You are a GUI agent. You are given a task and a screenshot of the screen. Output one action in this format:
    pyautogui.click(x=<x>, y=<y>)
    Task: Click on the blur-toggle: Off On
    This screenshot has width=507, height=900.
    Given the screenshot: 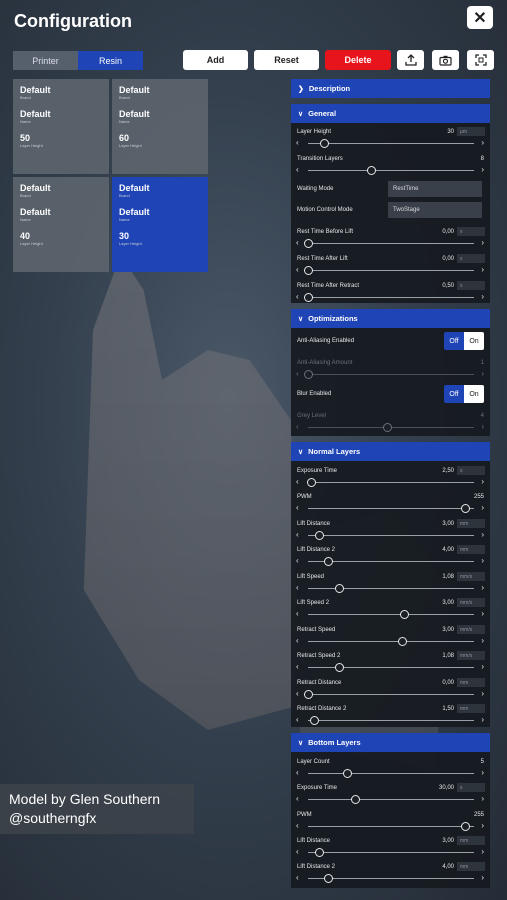 What is the action you would take?
    pyautogui.click(x=464, y=394)
    